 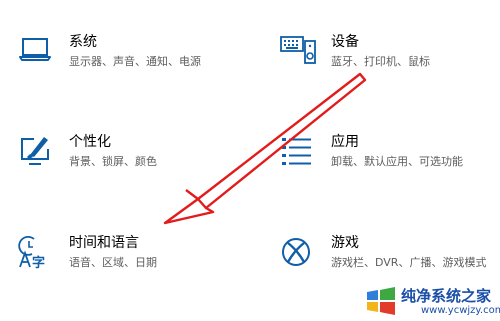 I want to click on settings-tile-time-language: 字 时间和语言 语音、区域、日期, so click(x=125, y=259).